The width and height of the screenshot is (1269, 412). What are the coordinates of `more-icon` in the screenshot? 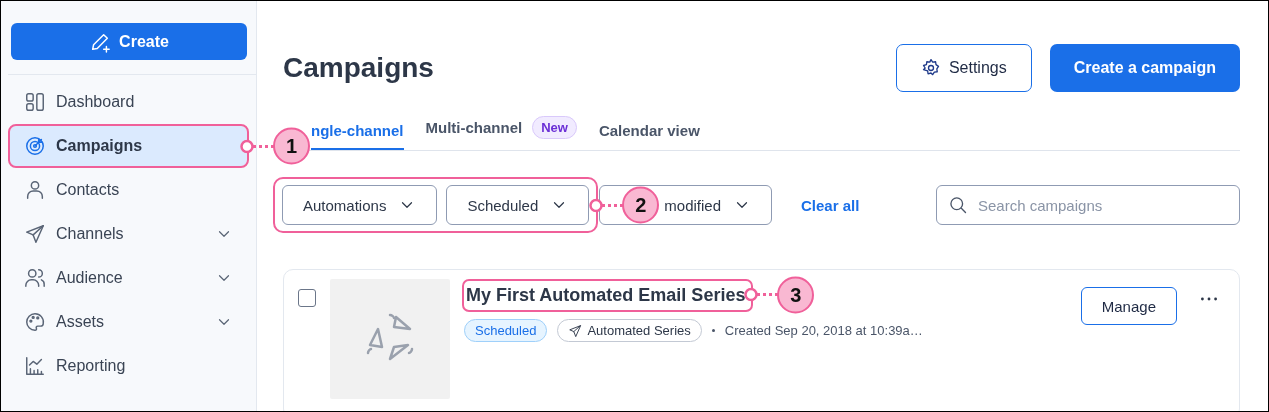 It's located at (1209, 299).